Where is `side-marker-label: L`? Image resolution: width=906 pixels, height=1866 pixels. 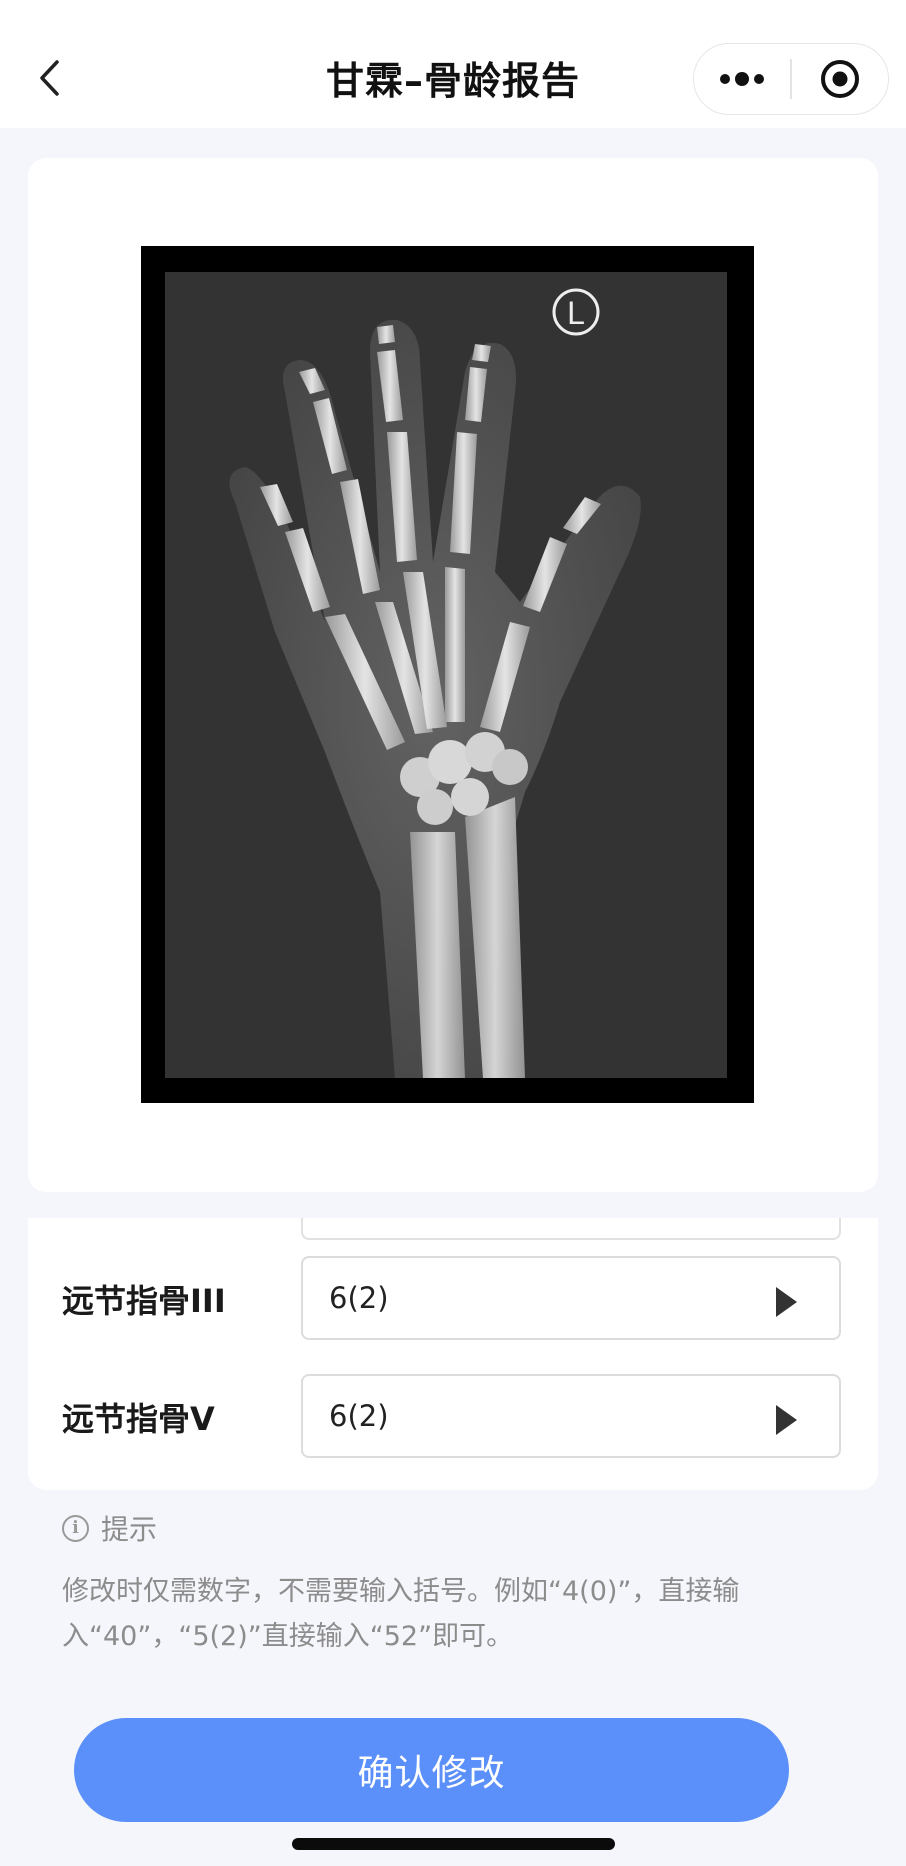
side-marker-label: L is located at coordinates (576, 313).